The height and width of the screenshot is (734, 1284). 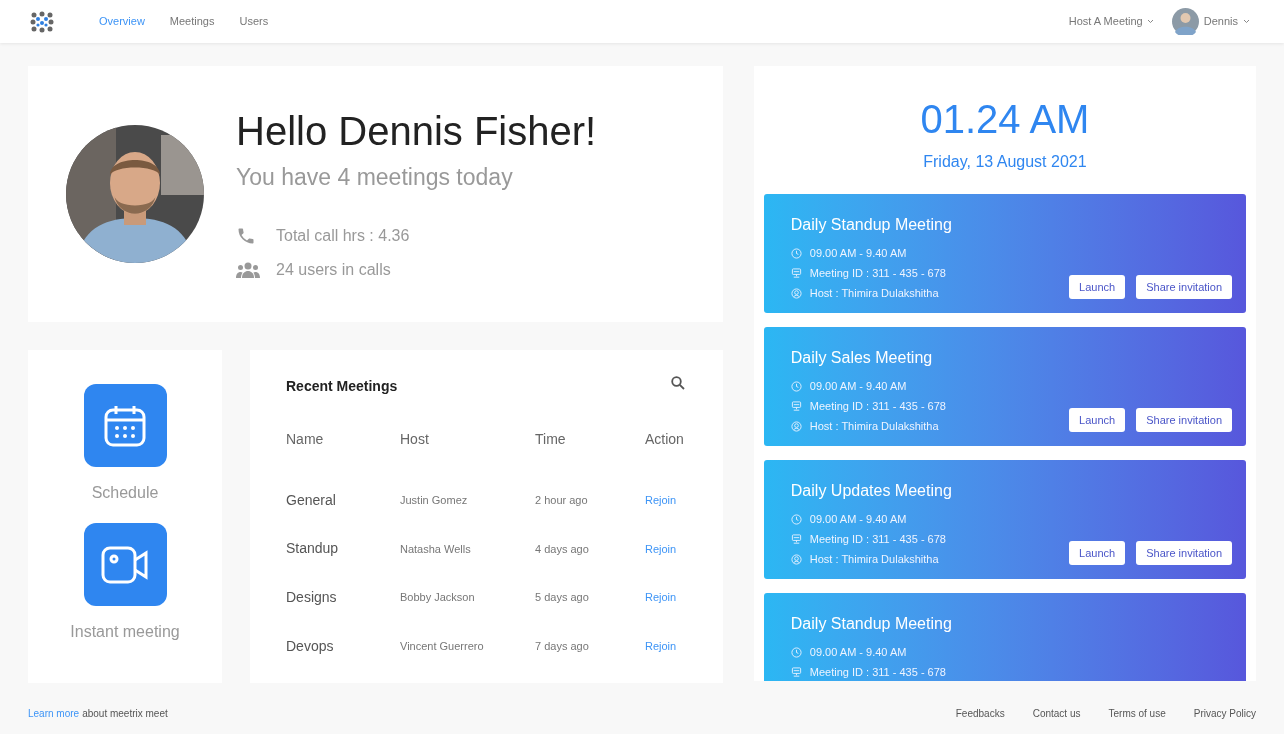 What do you see at coordinates (42, 21) in the screenshot?
I see `logo-icon` at bounding box center [42, 21].